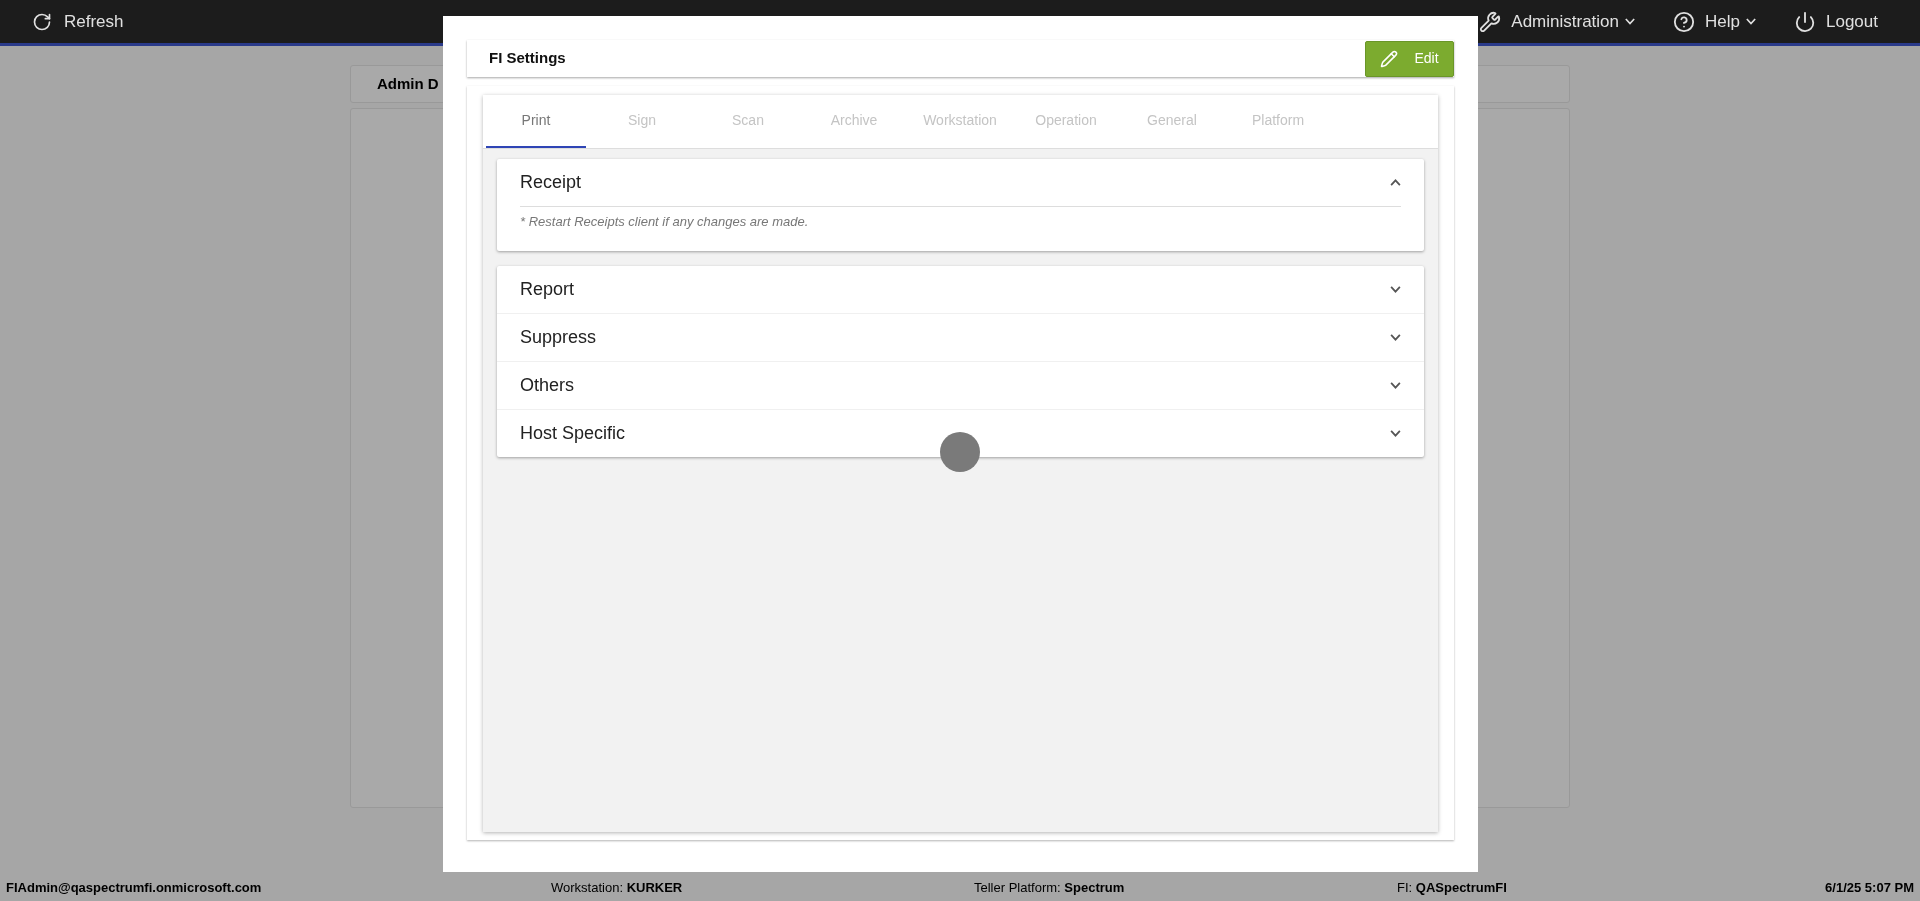  Describe the element at coordinates (408, 83) in the screenshot. I see `card-title: Admin D` at that location.